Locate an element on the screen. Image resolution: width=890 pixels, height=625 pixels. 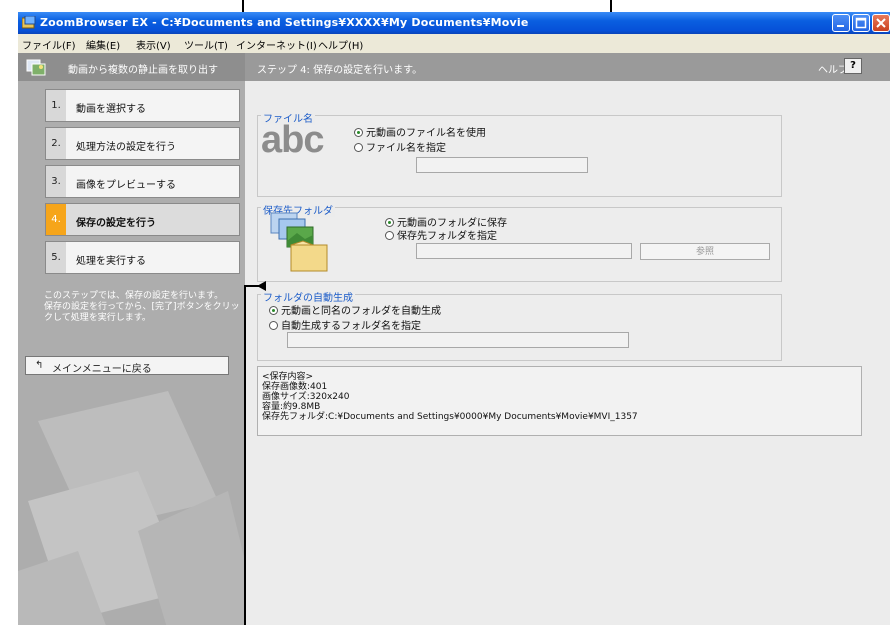
back-to-main-menu-button: ↰ メインメニューに戻る is located at coordinates (127, 365).